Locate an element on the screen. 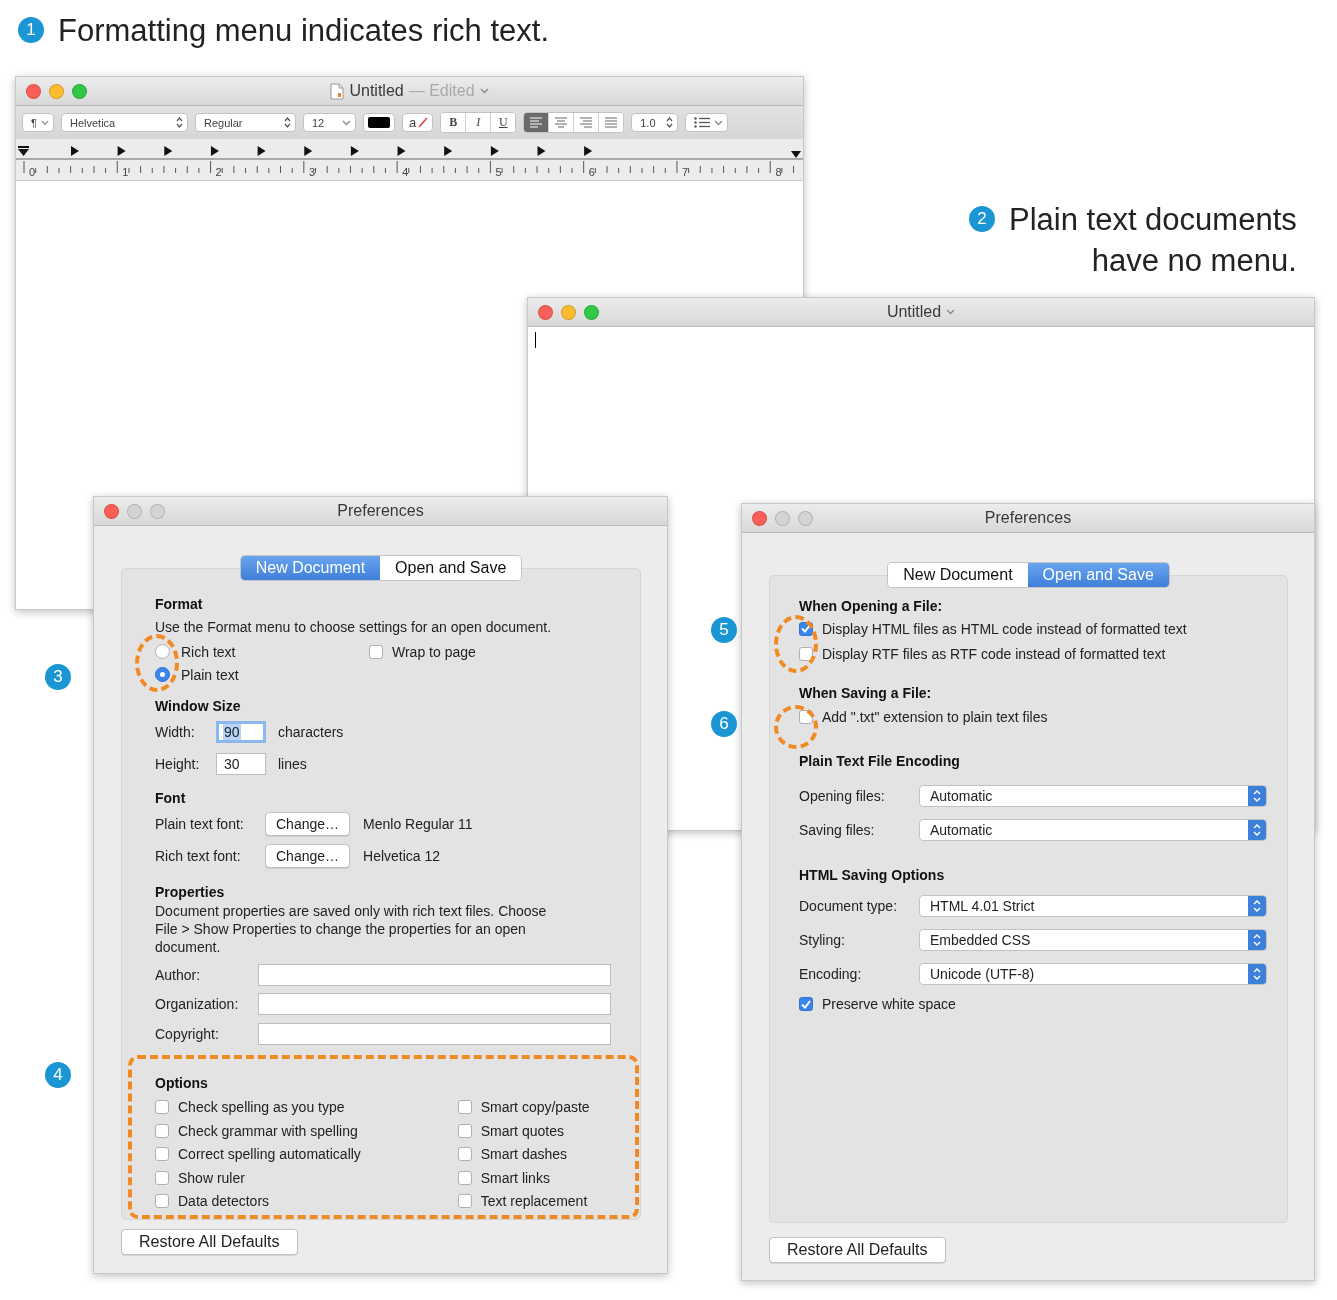 This screenshot has height=1300, width=1337. field-label: Encoding: is located at coordinates (831, 974).